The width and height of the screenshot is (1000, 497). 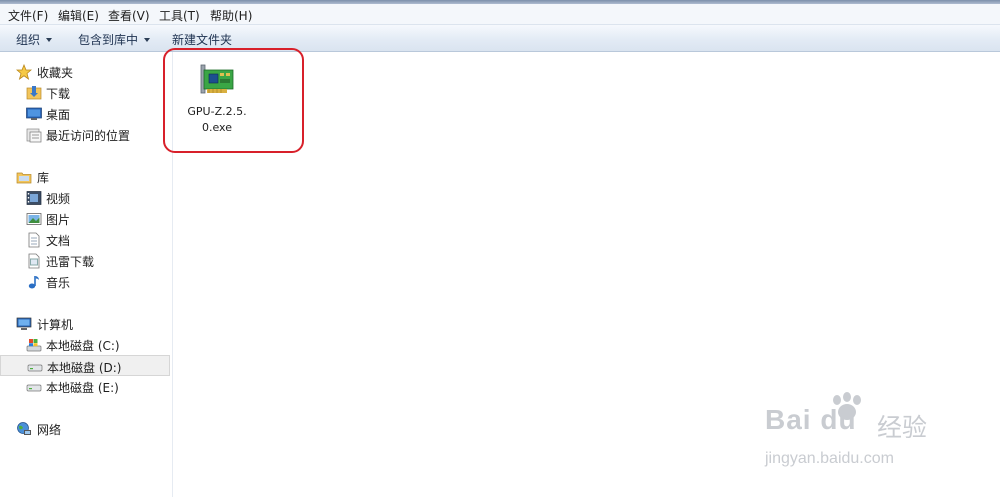 I want to click on nav-music: 音乐, so click(x=96, y=281).